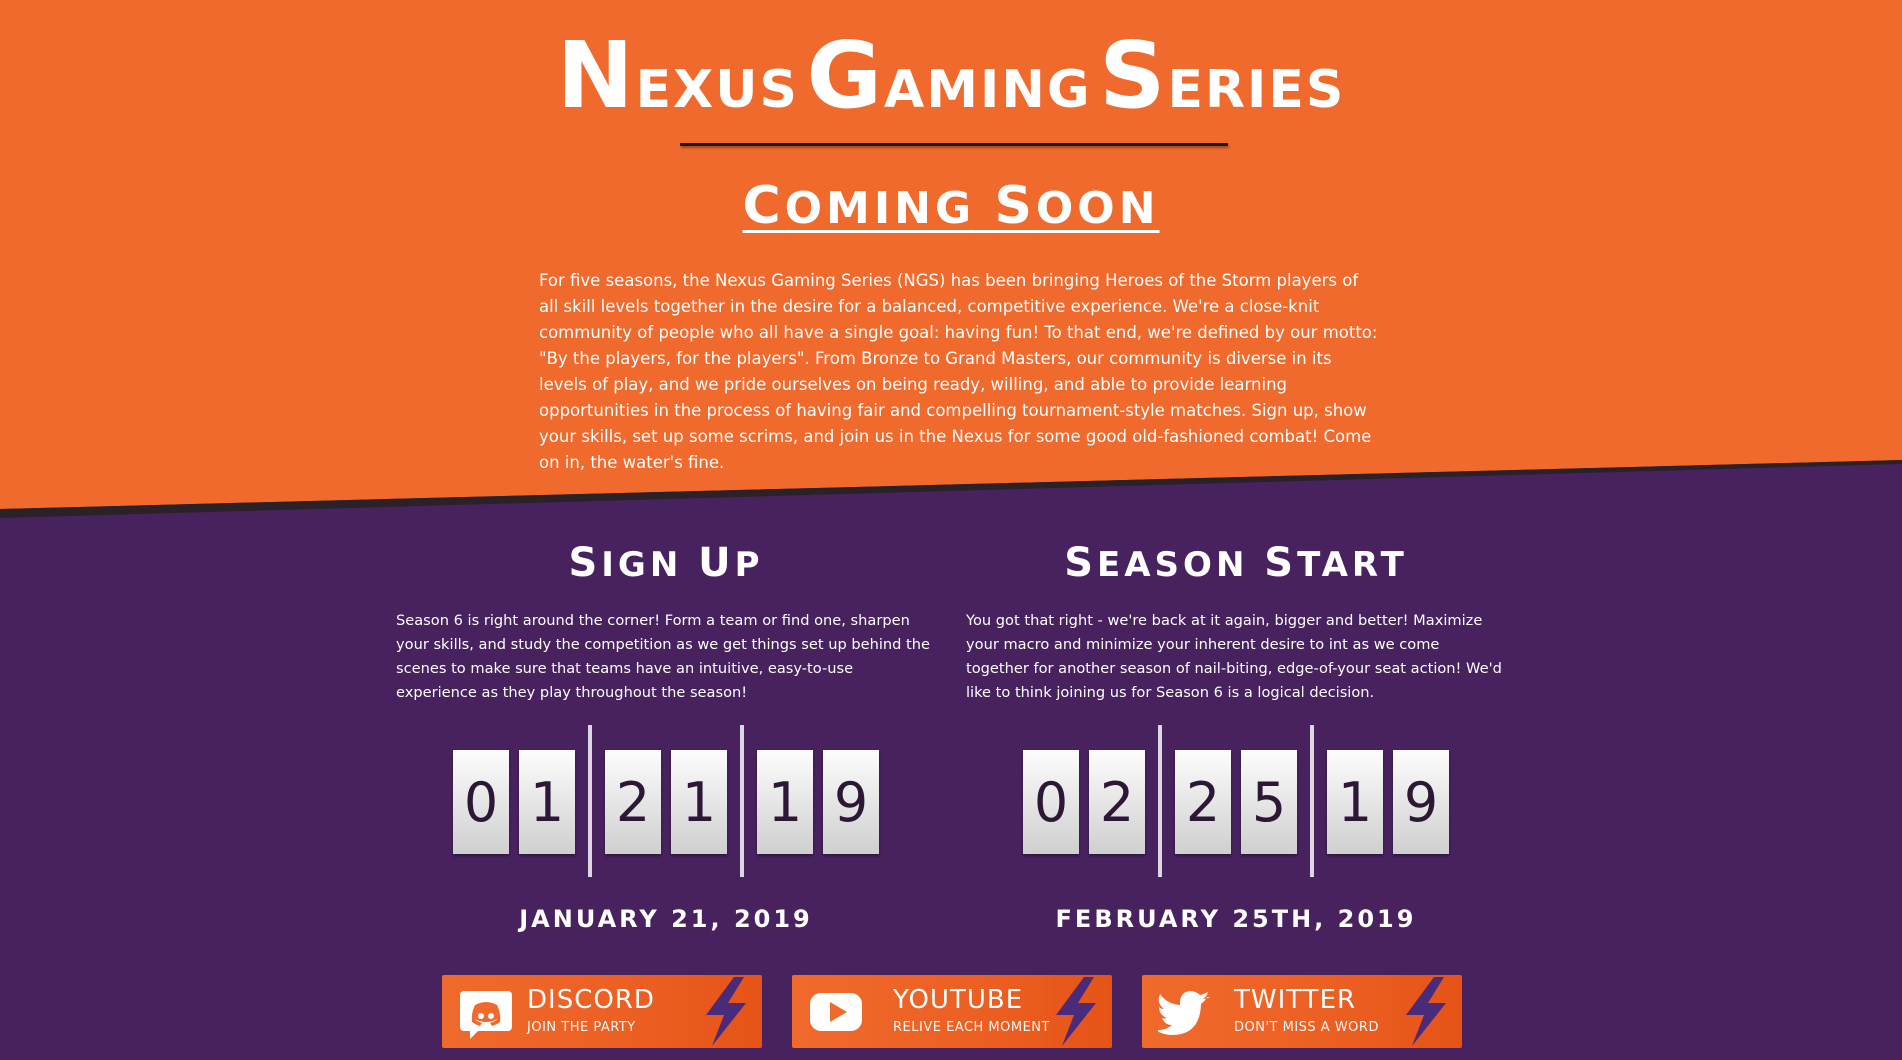 The height and width of the screenshot is (1060, 1902). I want to click on title-word: ERIES, so click(1256, 90).